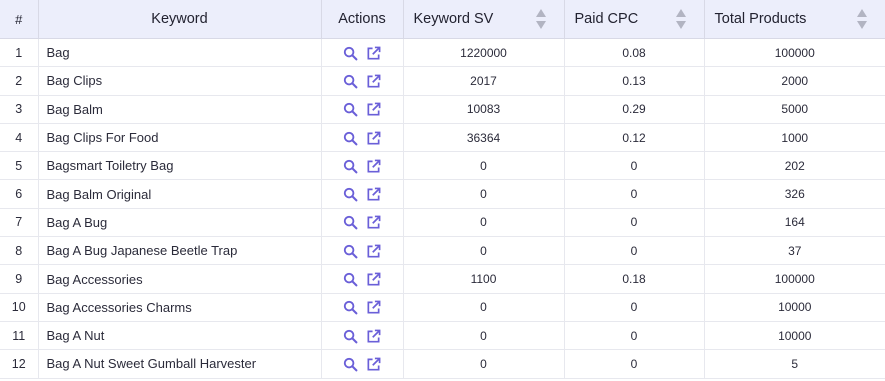  Describe the element at coordinates (442, 307) in the screenshot. I see `table-row: 10 Bag Accessories Charms 0 0 10000` at that location.